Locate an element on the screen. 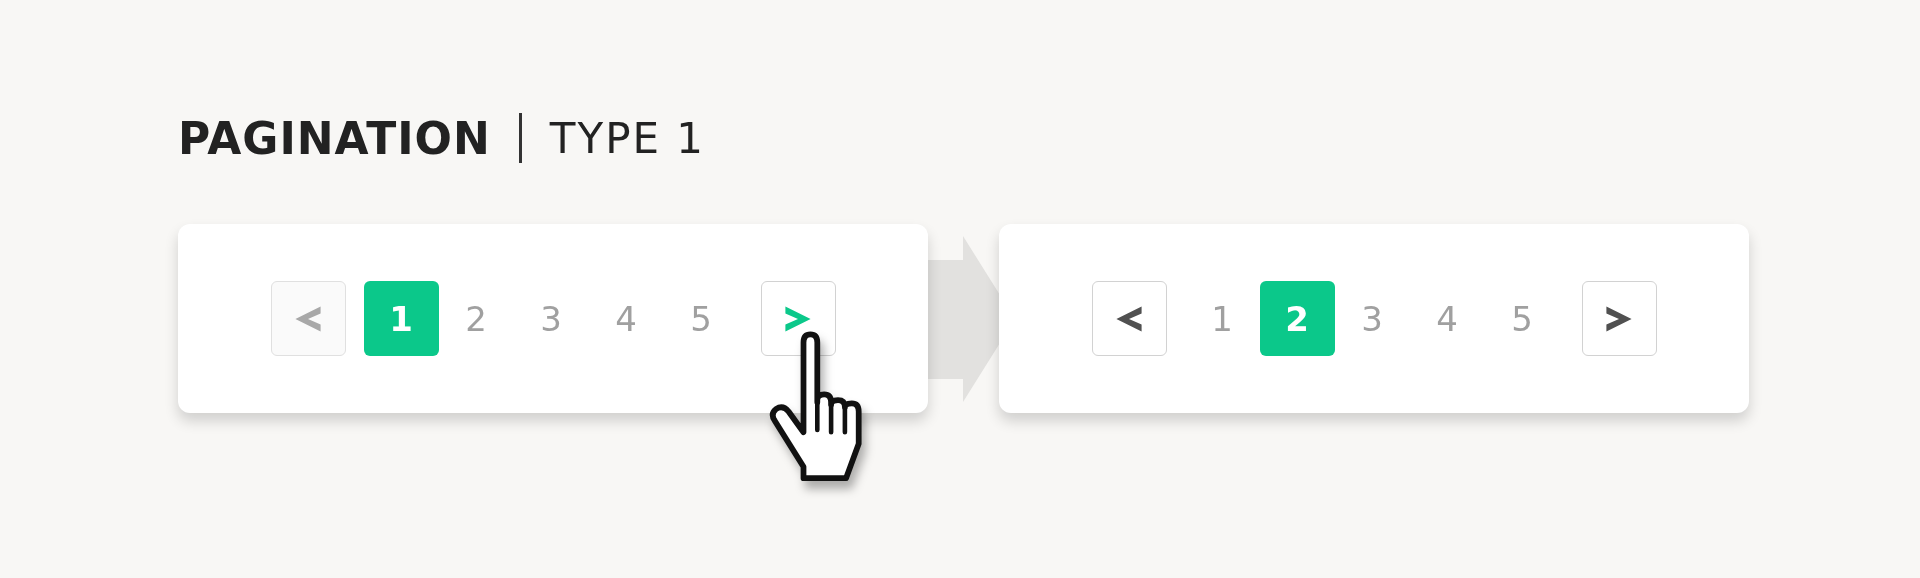 Image resolution: width=1920 pixels, height=578 pixels. heading-subtitle: TYPE 1 is located at coordinates (627, 138).